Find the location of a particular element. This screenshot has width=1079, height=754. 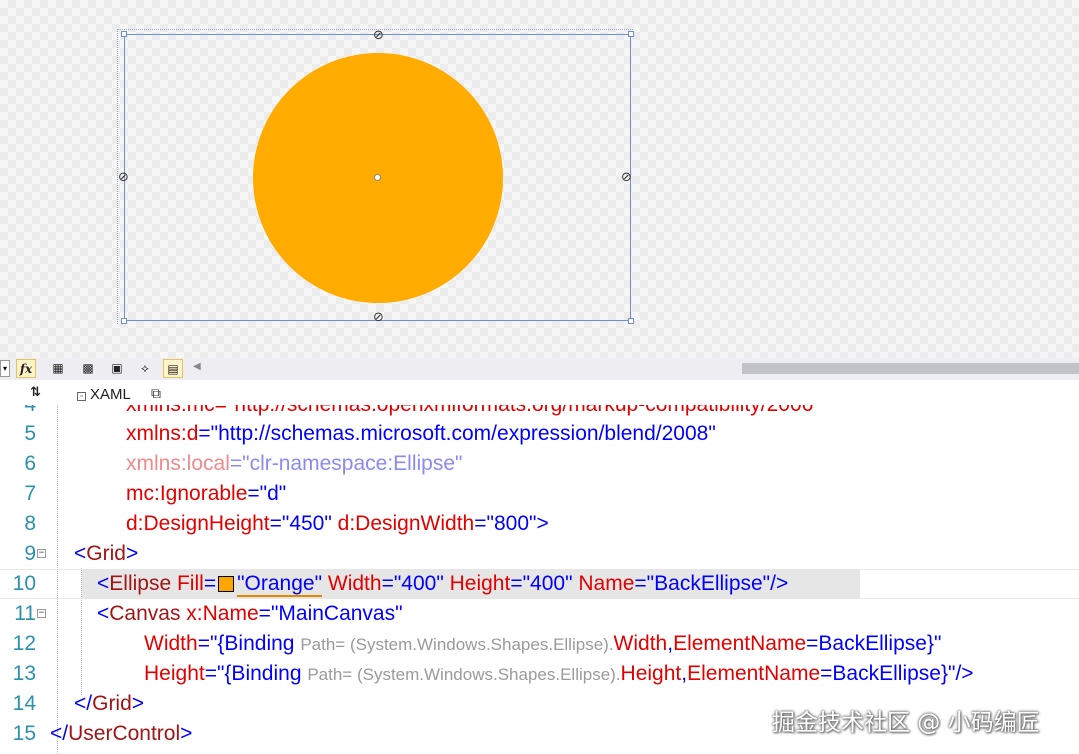

code-line: 11 − <Canvas x:Name="MainCanvas" is located at coordinates (539, 614).